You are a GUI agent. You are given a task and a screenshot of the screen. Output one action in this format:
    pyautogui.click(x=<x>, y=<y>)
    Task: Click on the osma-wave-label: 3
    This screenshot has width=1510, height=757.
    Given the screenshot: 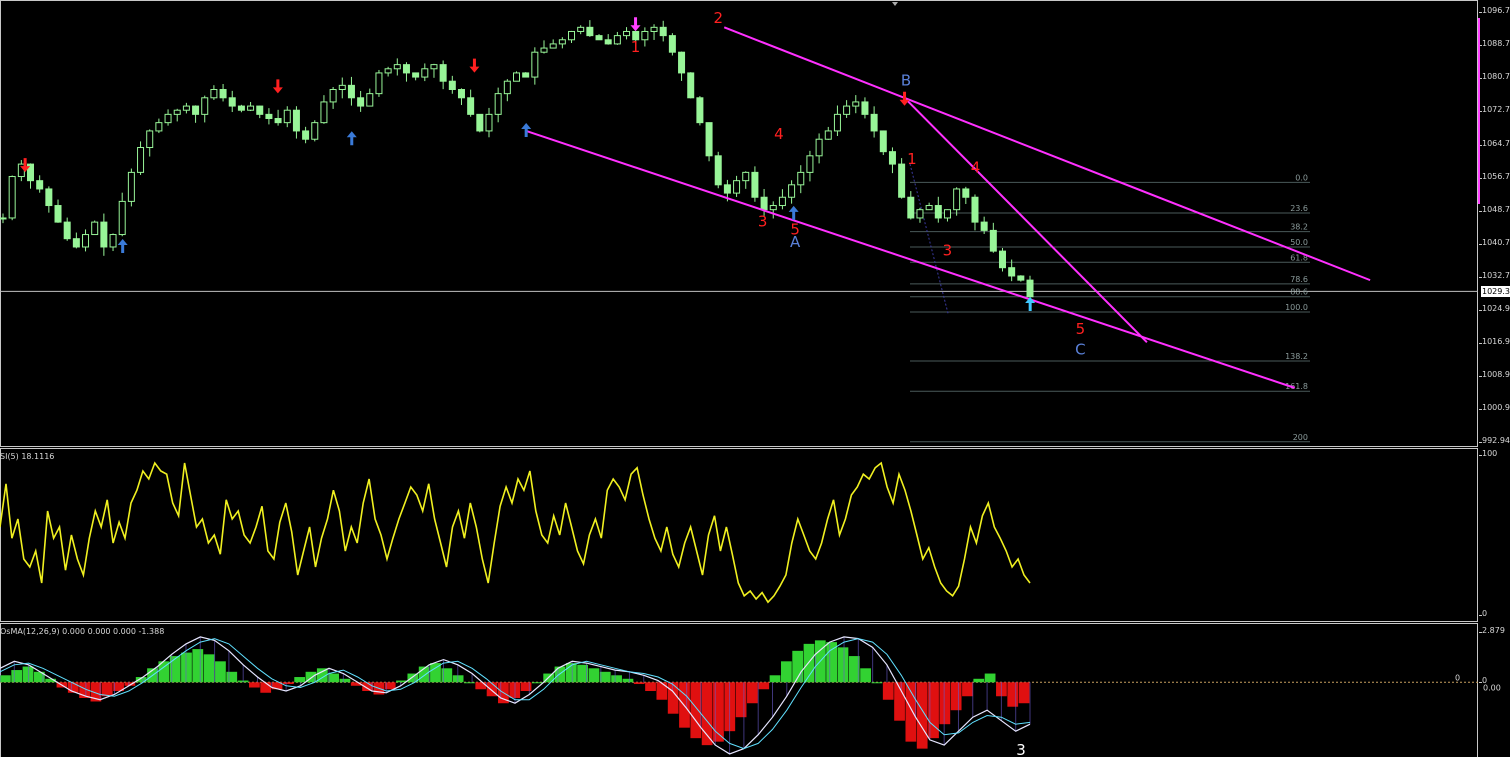 What is the action you would take?
    pyautogui.click(x=1021, y=749)
    